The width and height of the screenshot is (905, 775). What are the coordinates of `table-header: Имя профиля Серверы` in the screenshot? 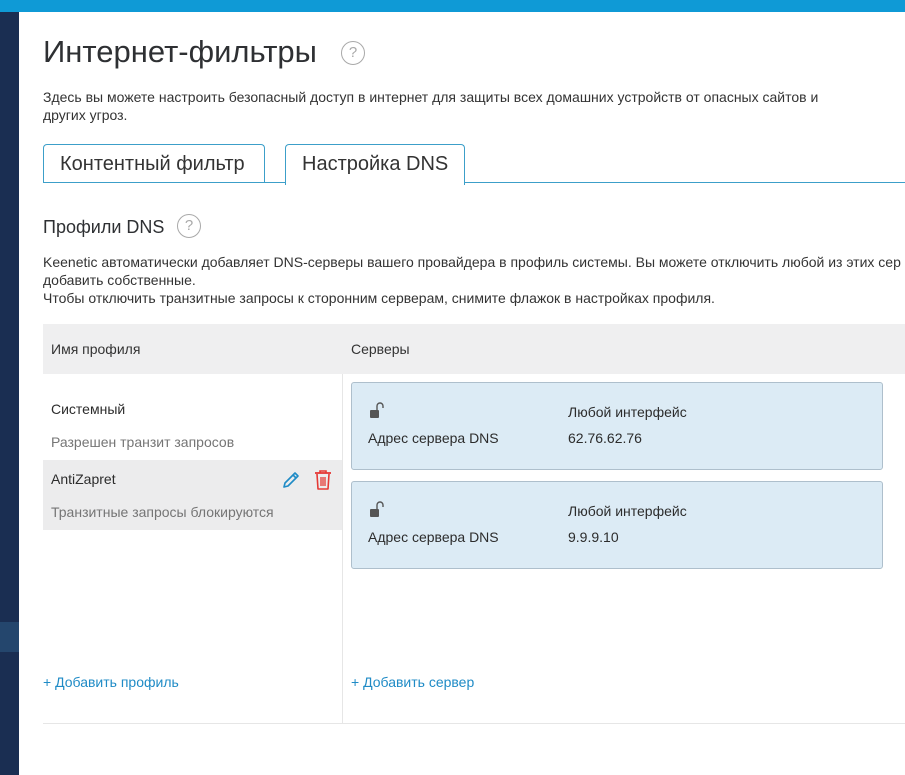 It's located at (474, 349).